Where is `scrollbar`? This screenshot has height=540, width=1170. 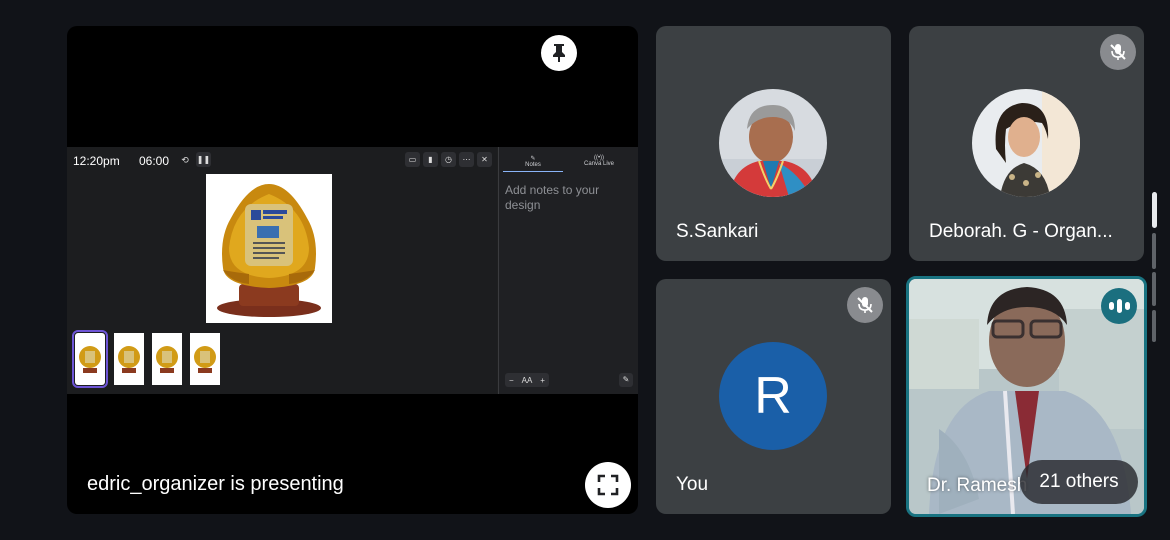
scrollbar is located at coordinates (1155, 267).